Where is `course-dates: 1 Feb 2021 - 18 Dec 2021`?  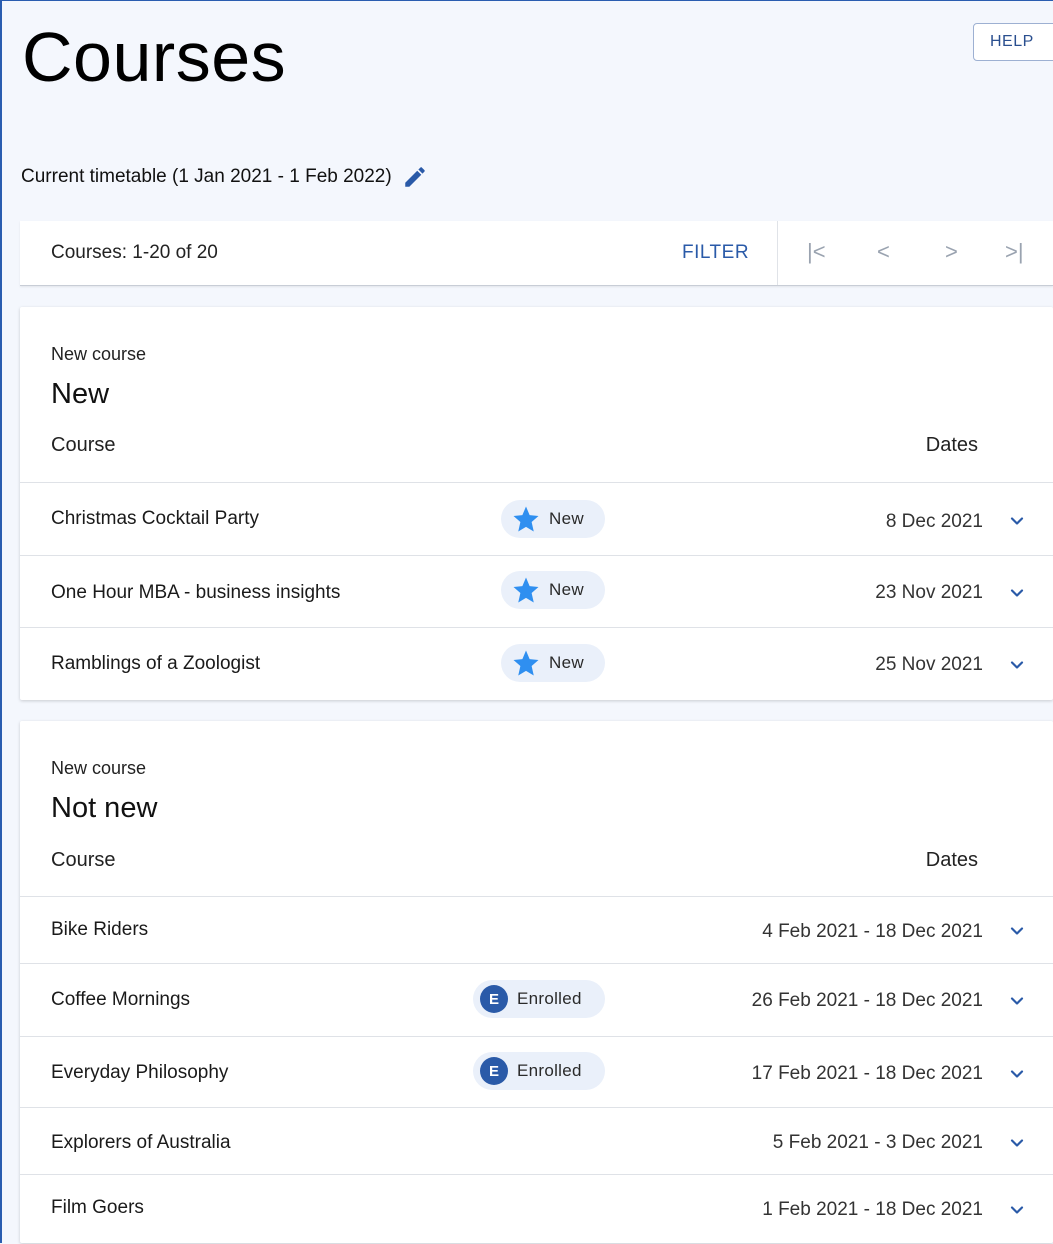
course-dates: 1 Feb 2021 - 18 Dec 2021 is located at coordinates (872, 1209).